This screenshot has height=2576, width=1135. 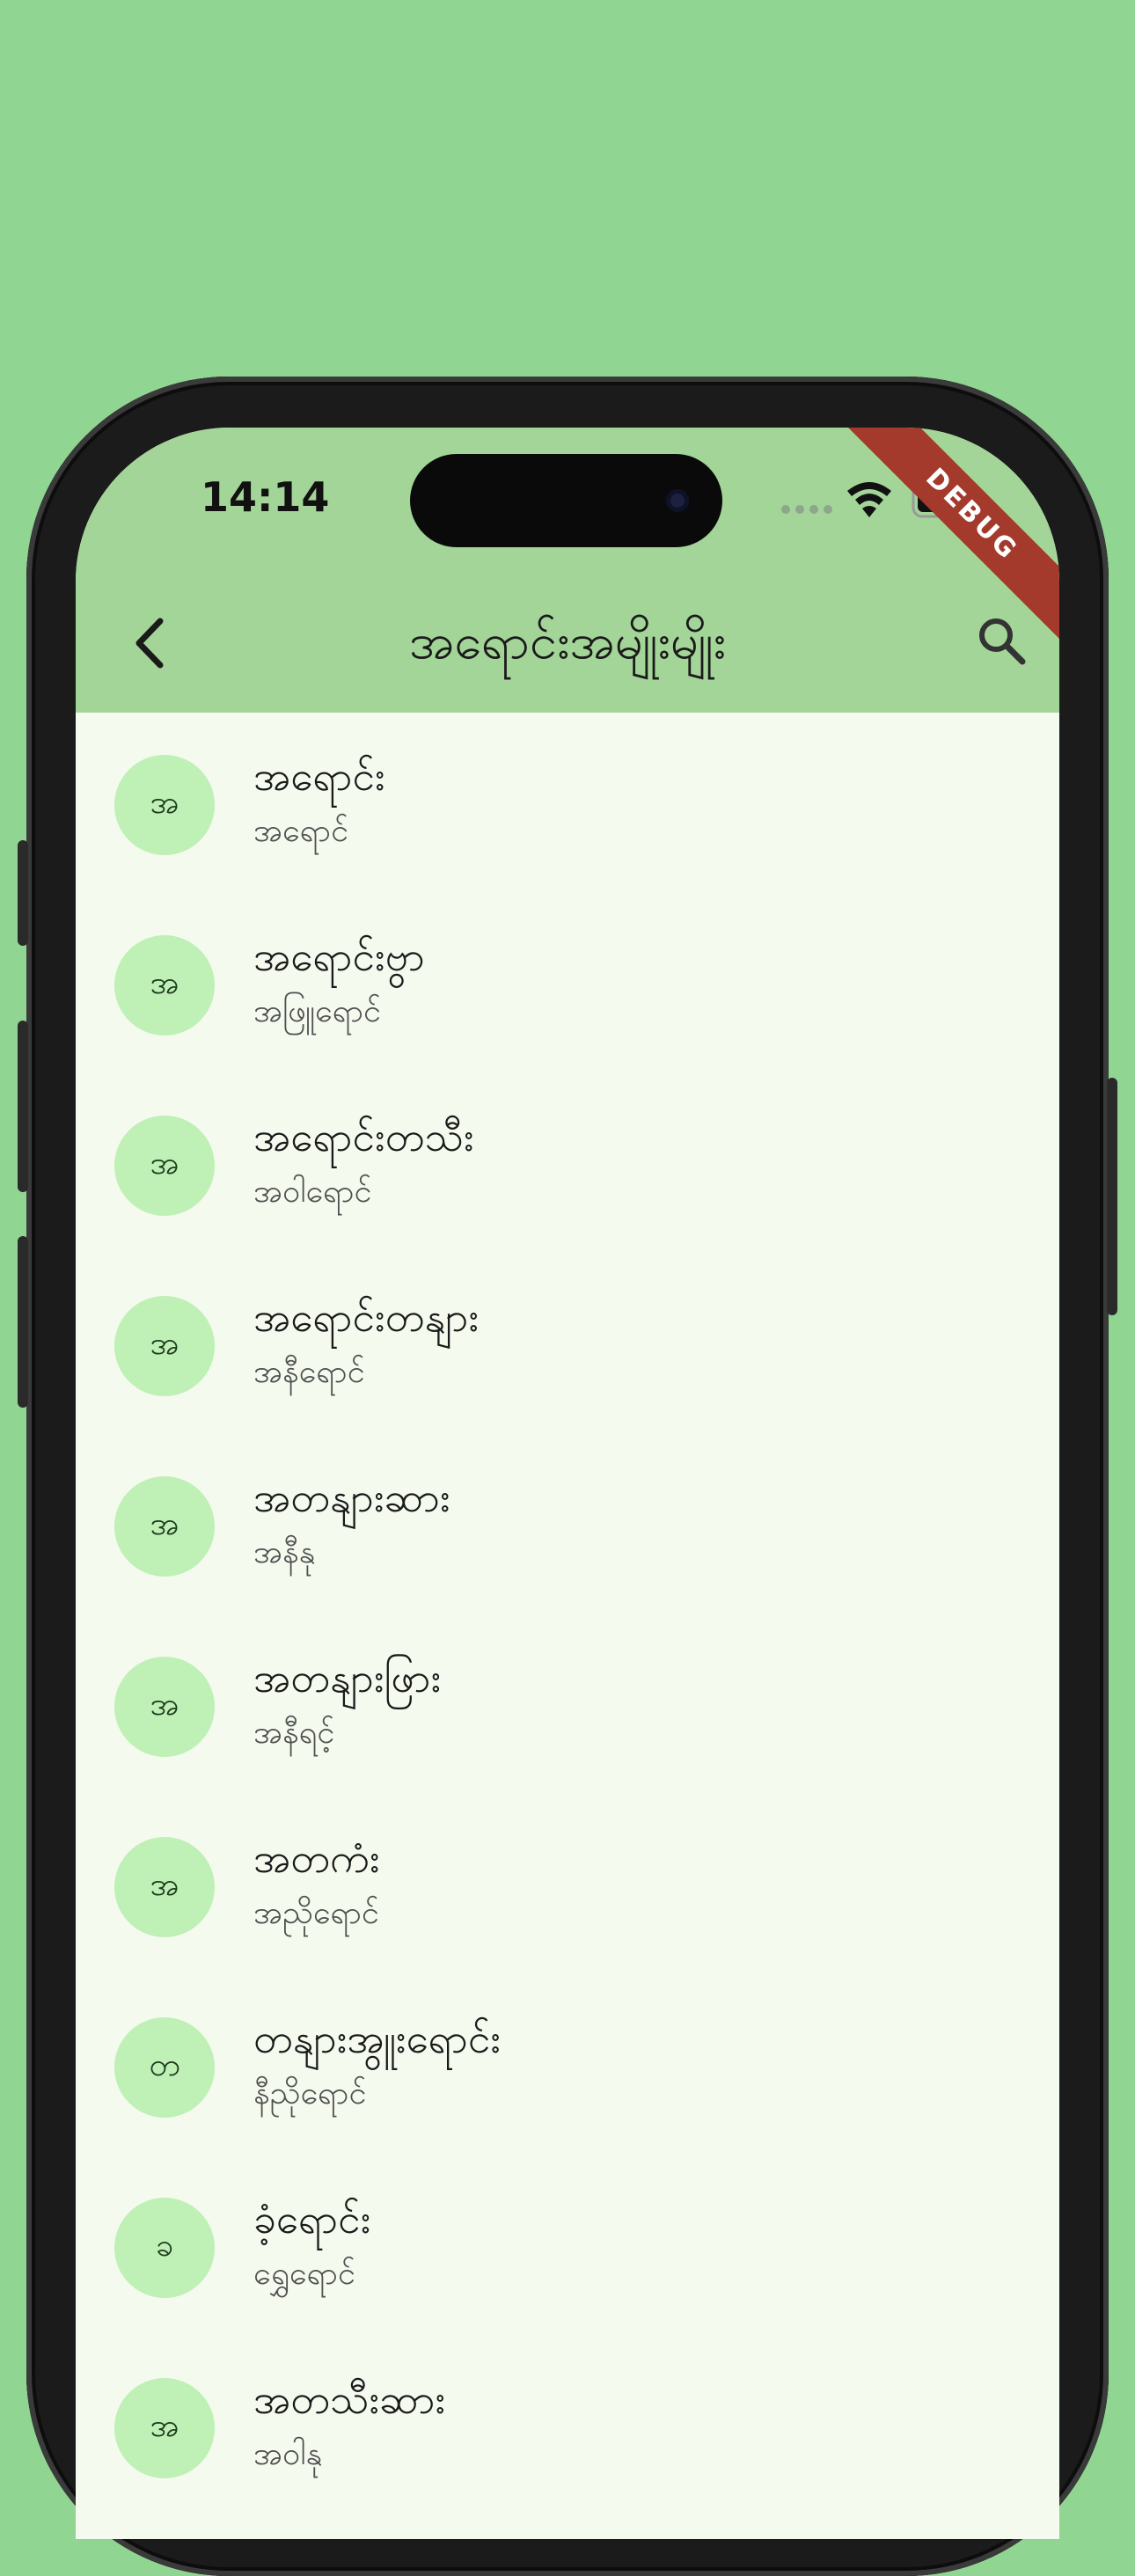 What do you see at coordinates (677, 500) in the screenshot?
I see `camera-icon` at bounding box center [677, 500].